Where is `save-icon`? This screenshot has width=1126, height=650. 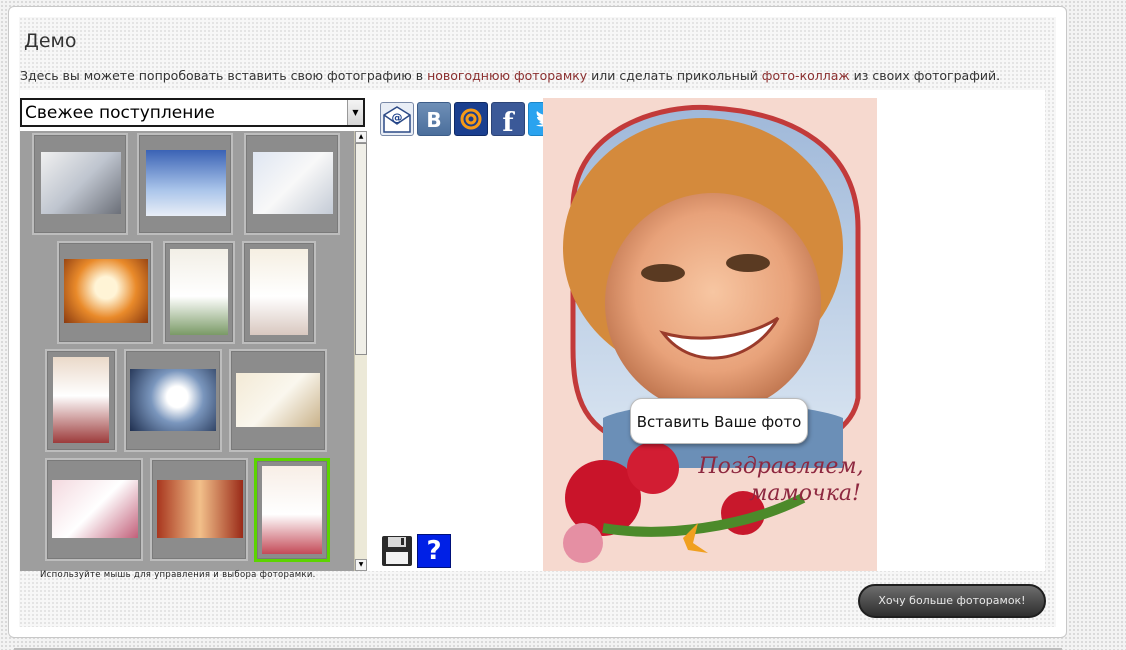
save-icon is located at coordinates (397, 551).